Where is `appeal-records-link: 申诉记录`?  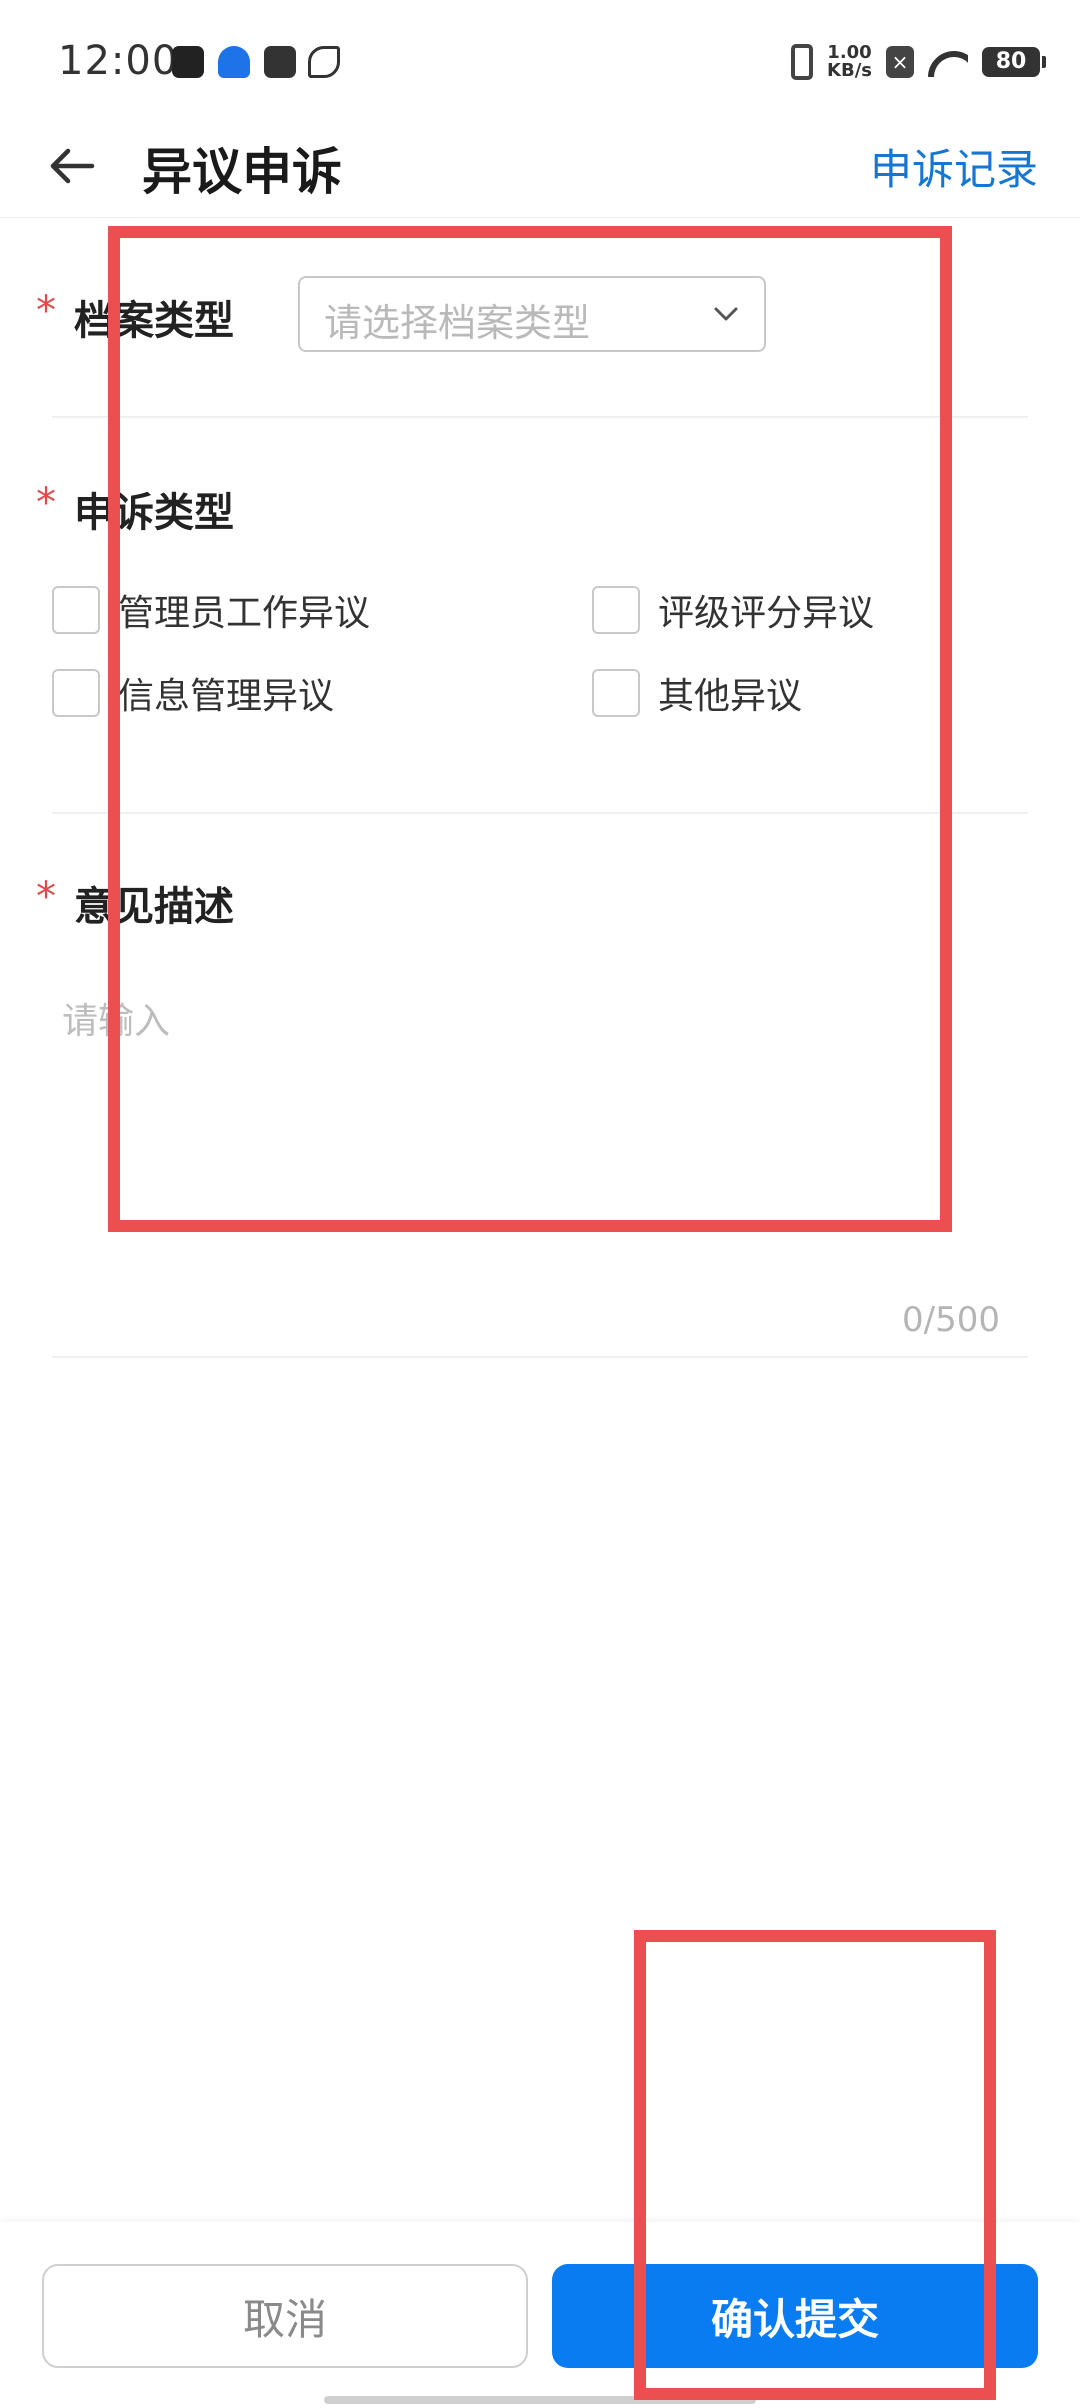
appeal-records-link: 申诉记录 is located at coordinates (954, 166).